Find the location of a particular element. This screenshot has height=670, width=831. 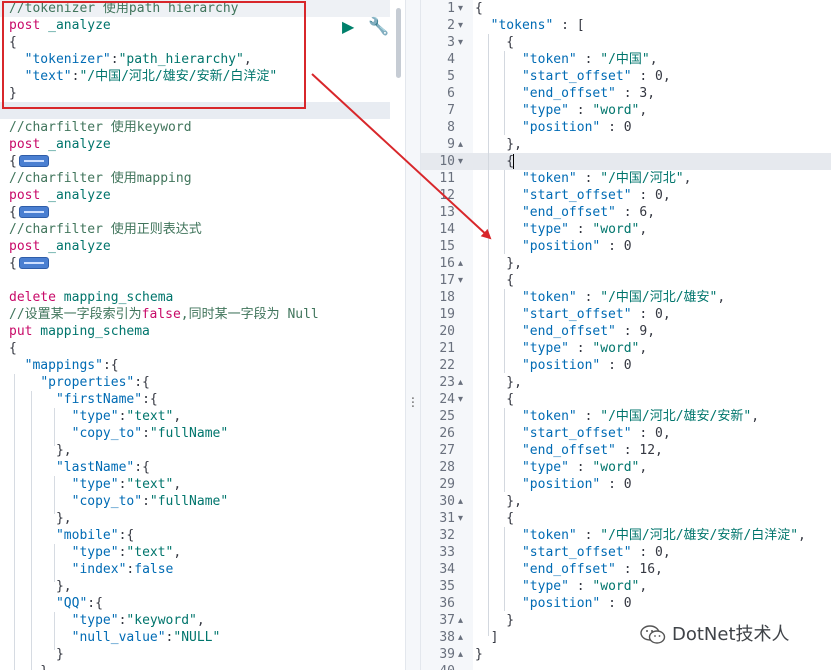

line-number: 29 is located at coordinates (447, 484).